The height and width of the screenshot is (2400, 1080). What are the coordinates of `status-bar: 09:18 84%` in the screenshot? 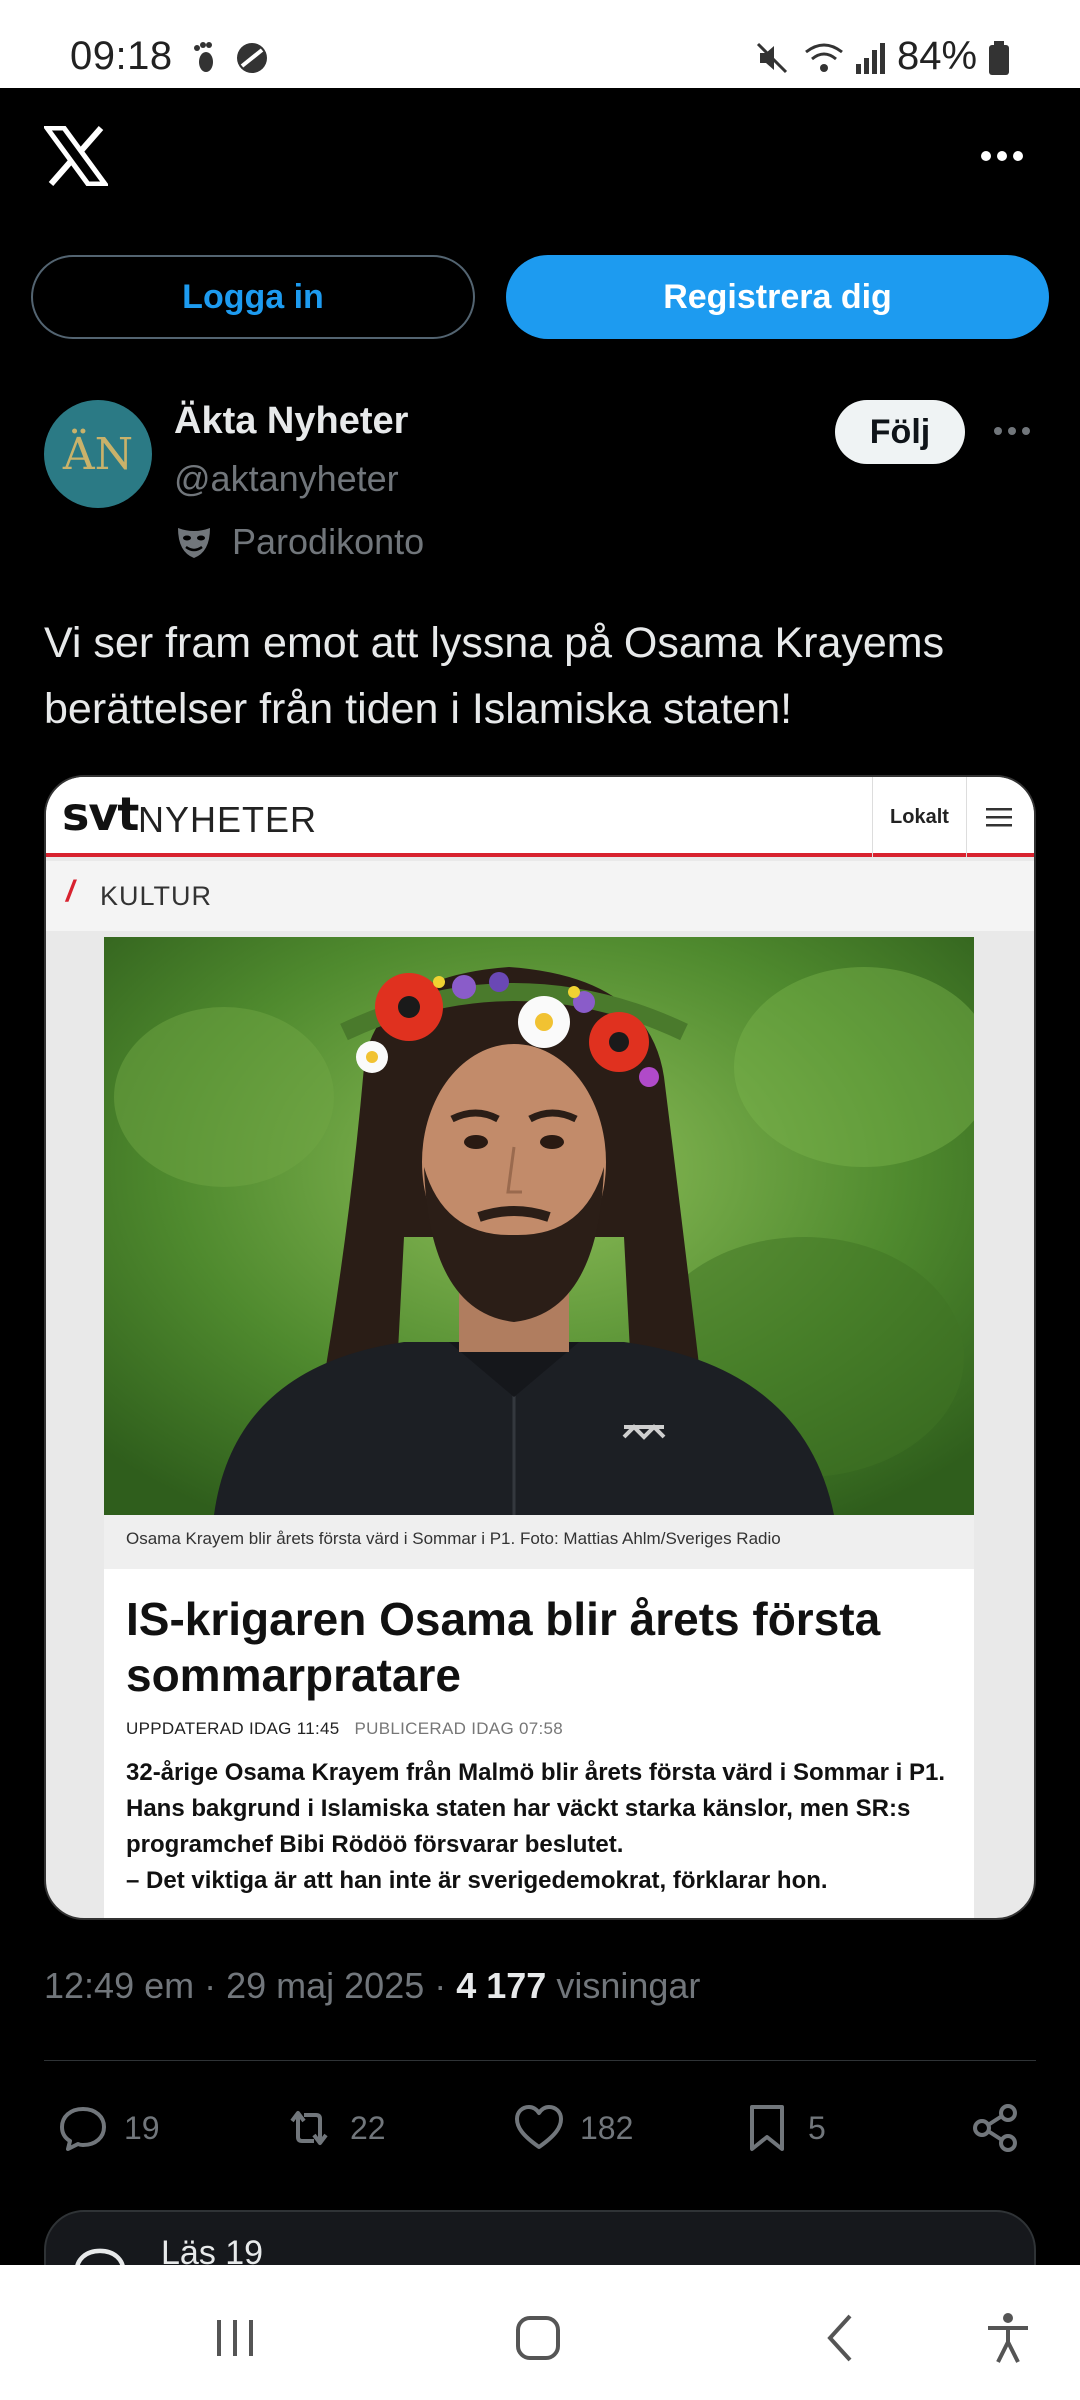 It's located at (540, 44).